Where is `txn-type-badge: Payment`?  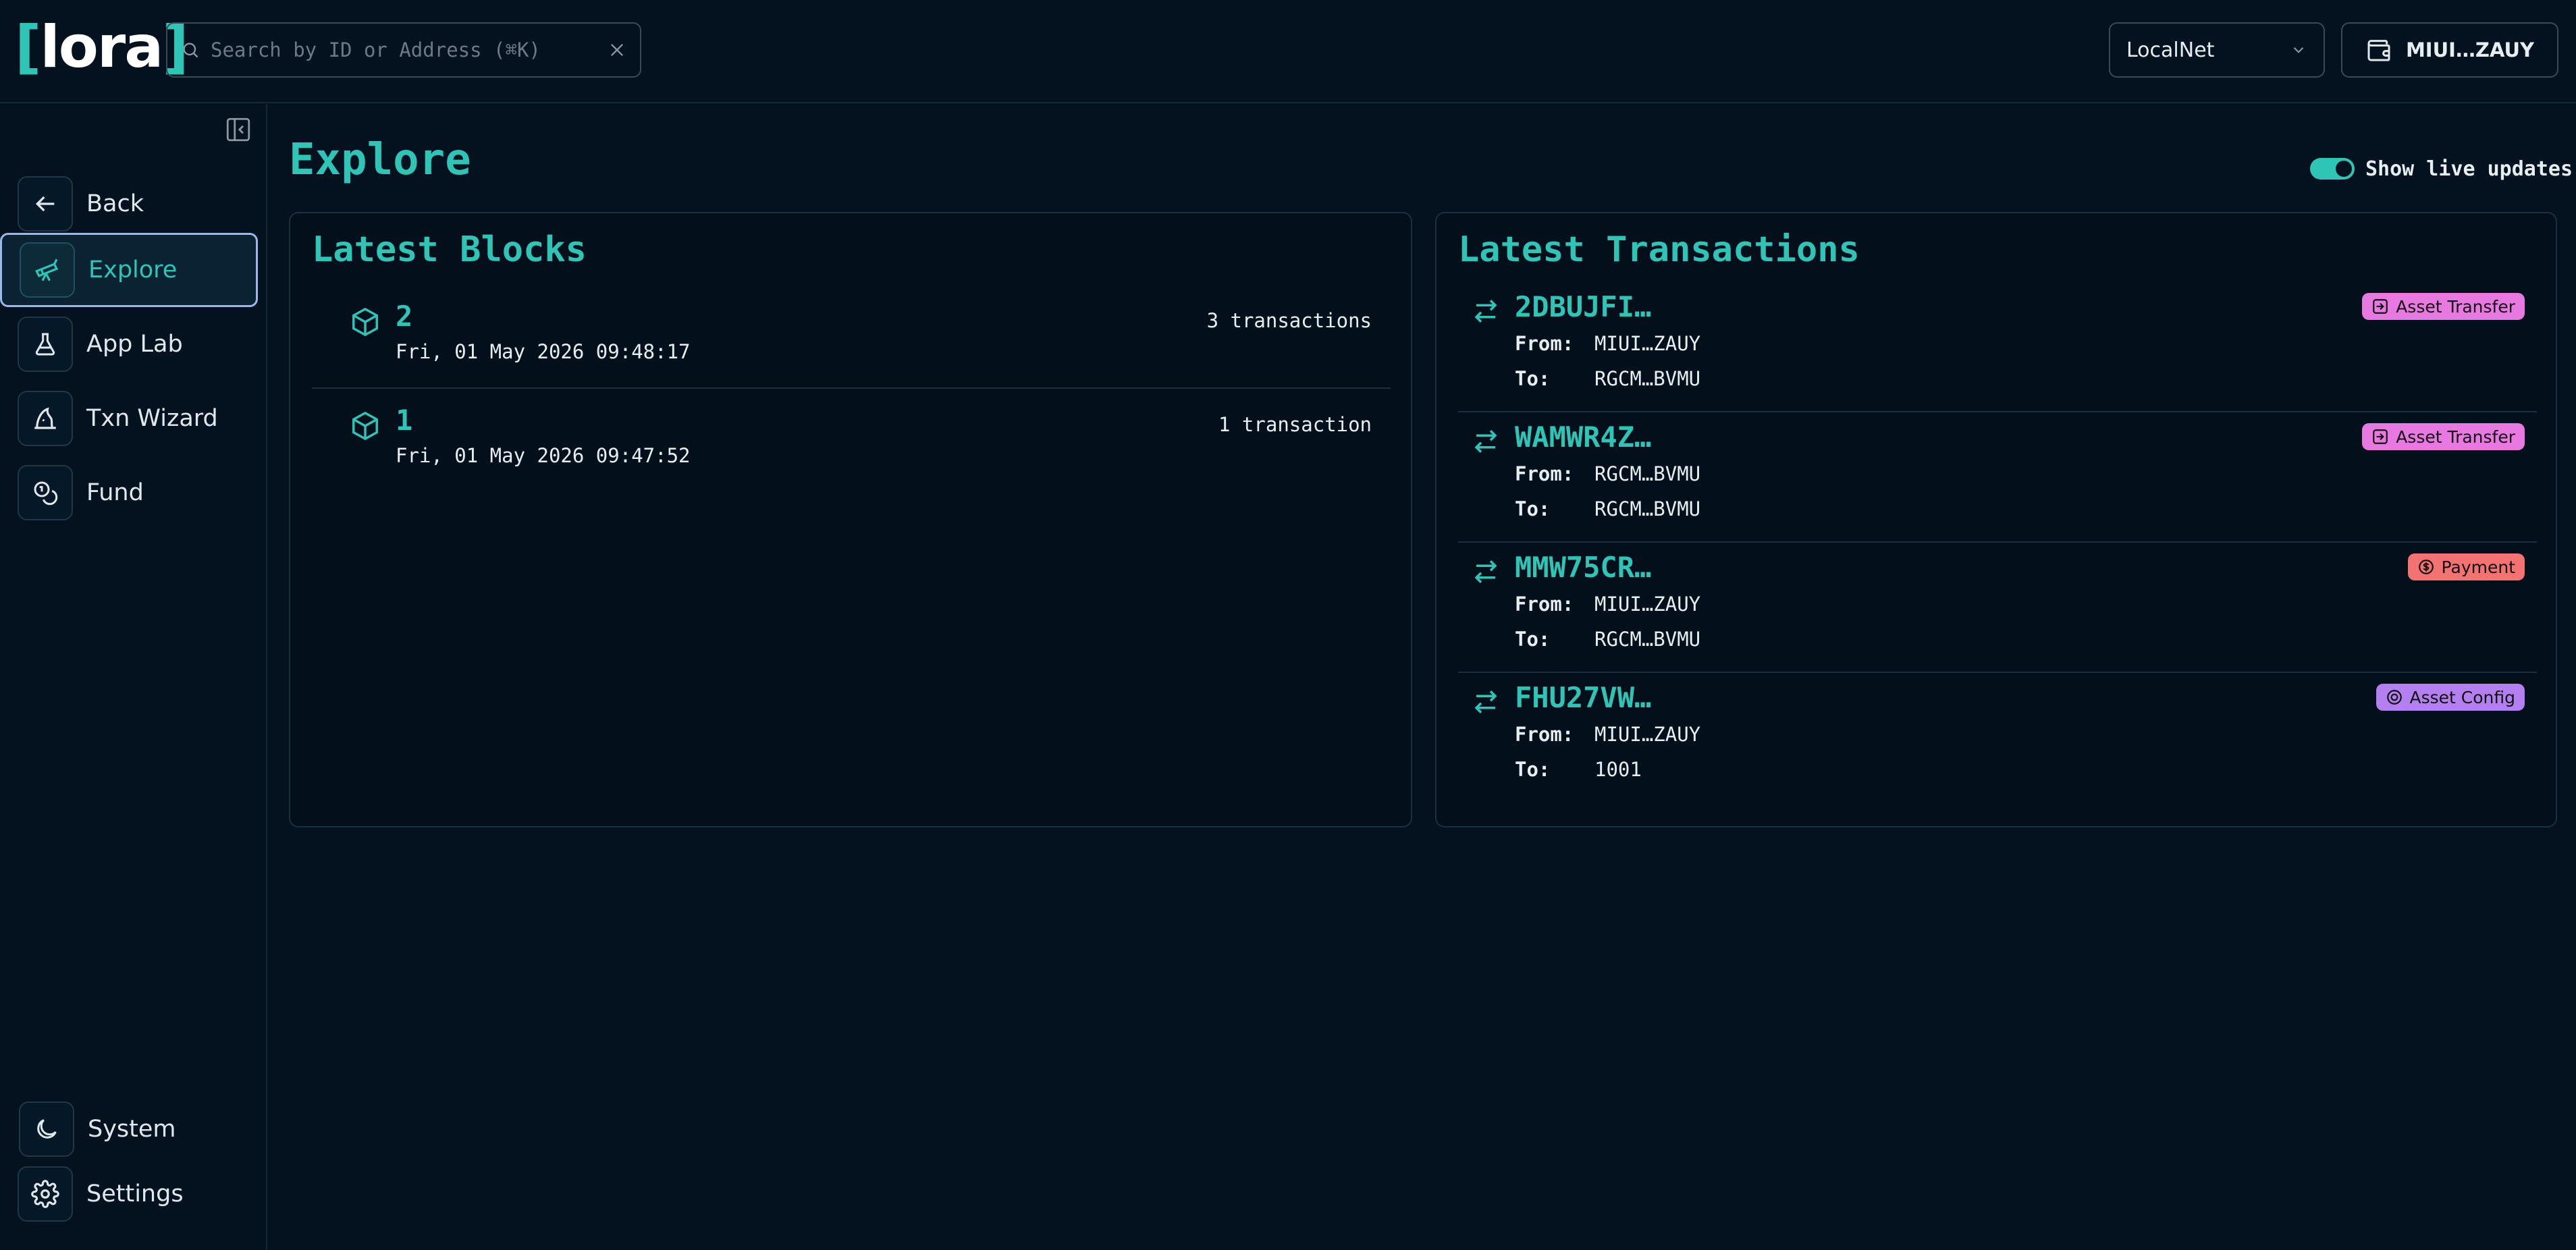 txn-type-badge: Payment is located at coordinates (2466, 566).